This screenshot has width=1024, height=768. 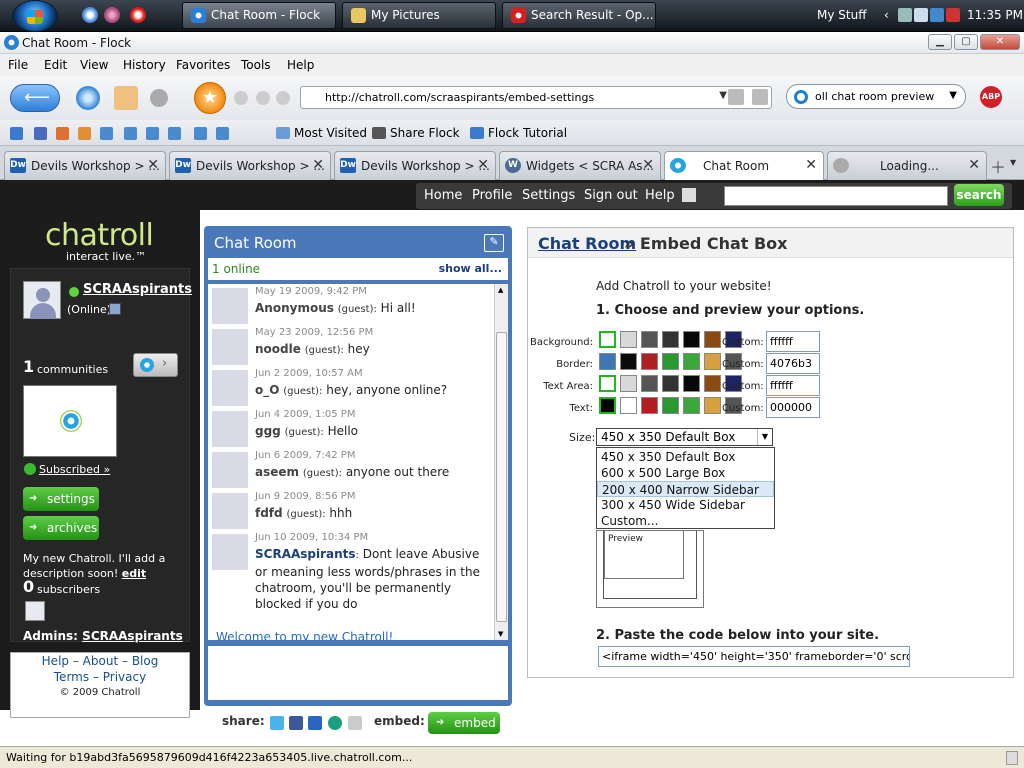 I want to click on nav-home: Home, so click(x=443, y=195).